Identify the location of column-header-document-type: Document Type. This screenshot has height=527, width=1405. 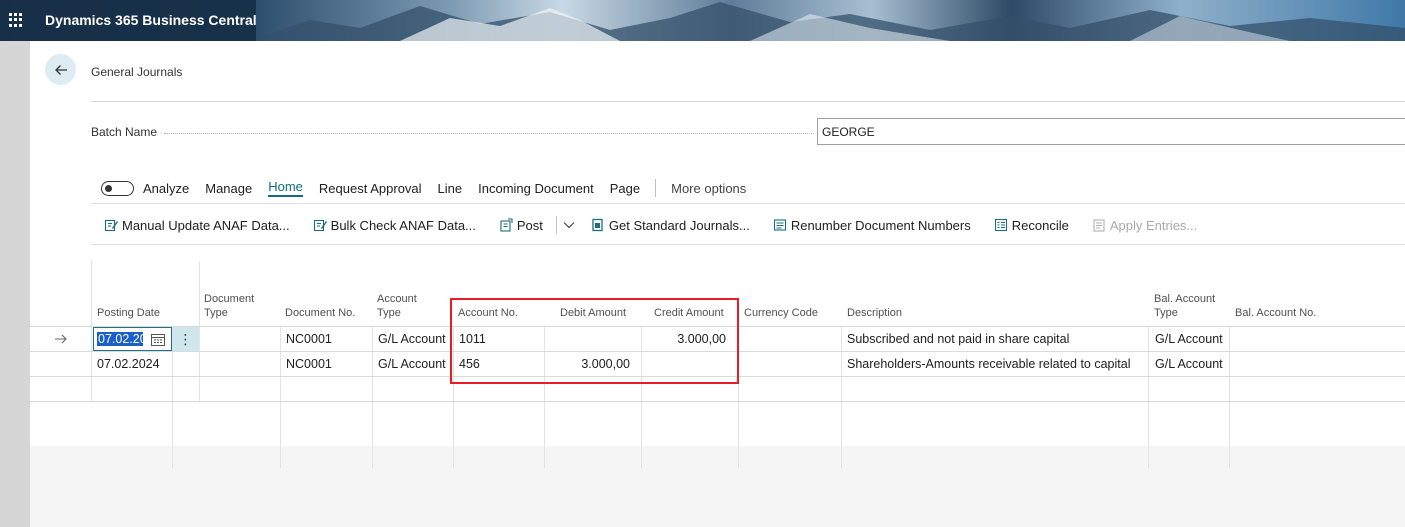
(229, 306).